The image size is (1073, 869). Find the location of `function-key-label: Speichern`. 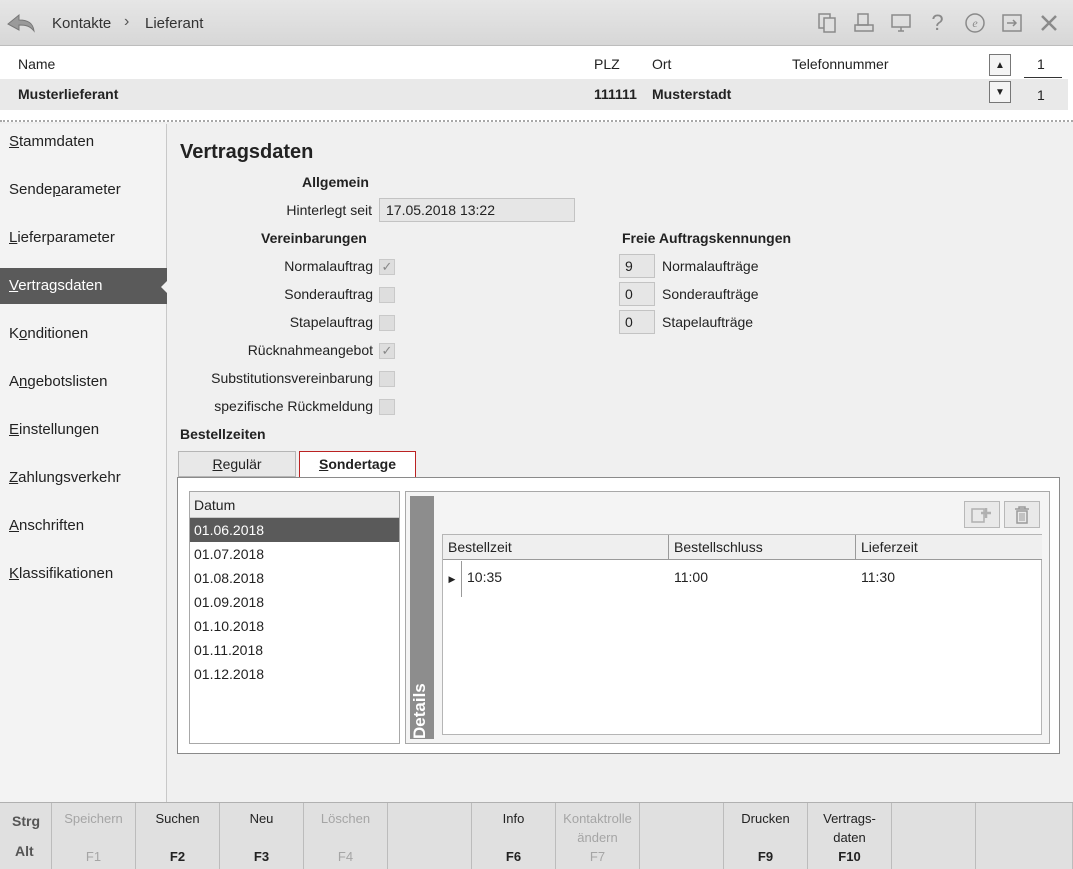

function-key-label: Speichern is located at coordinates (93, 818).